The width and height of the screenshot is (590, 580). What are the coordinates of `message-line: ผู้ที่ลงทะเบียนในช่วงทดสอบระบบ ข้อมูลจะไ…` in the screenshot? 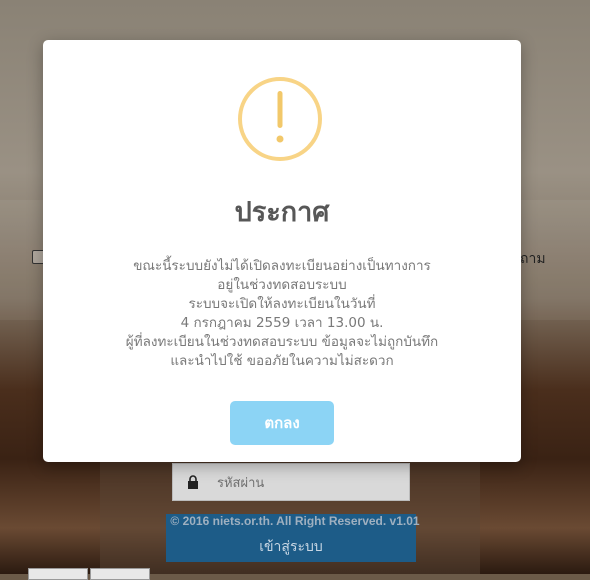 It's located at (282, 342).